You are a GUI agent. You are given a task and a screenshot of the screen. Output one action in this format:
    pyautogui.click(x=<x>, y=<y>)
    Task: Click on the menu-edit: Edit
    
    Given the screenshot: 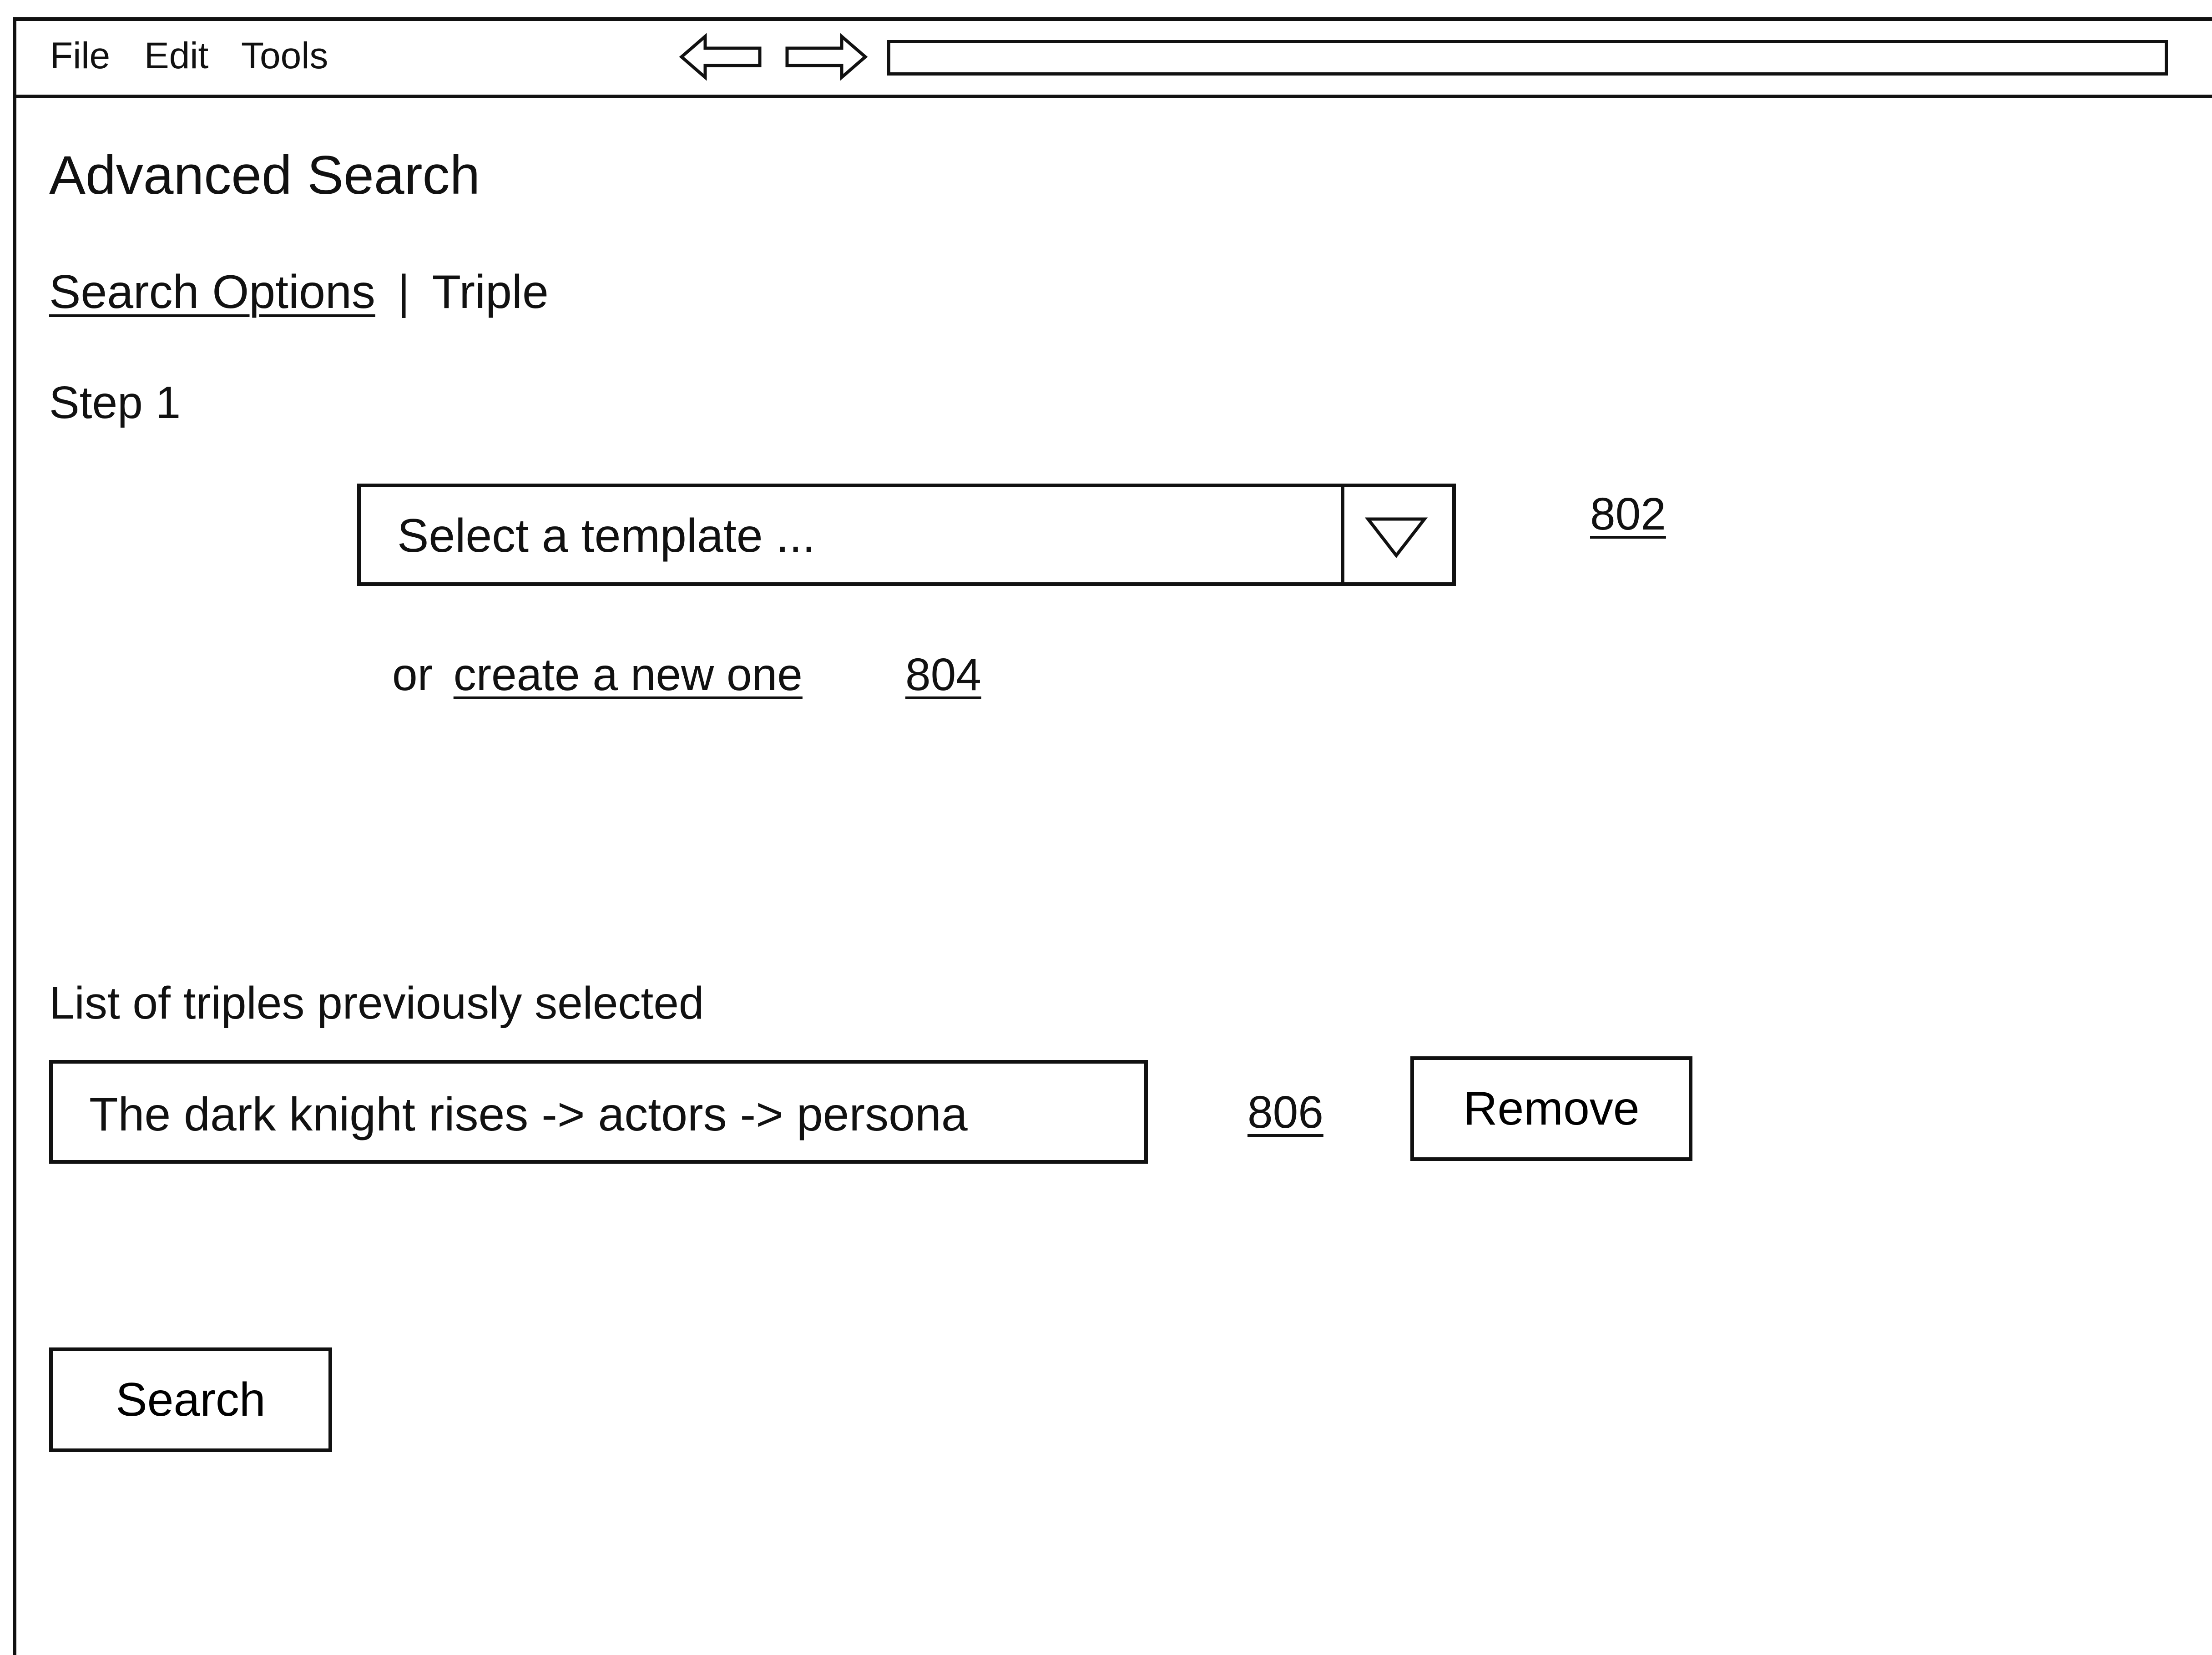 What is the action you would take?
    pyautogui.click(x=176, y=56)
    